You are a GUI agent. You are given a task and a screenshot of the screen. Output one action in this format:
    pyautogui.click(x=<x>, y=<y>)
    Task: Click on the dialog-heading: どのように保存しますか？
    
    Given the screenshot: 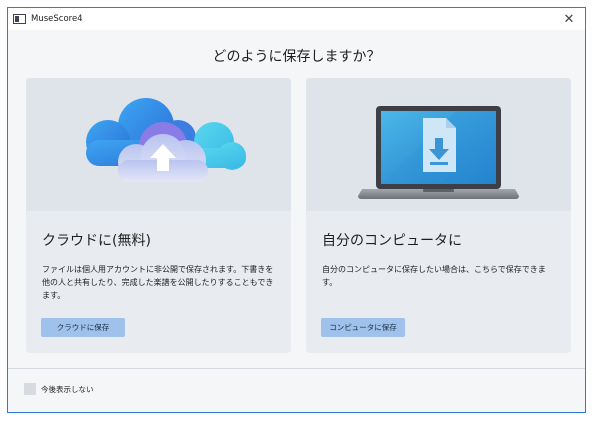 What is the action you would take?
    pyautogui.click(x=296, y=57)
    